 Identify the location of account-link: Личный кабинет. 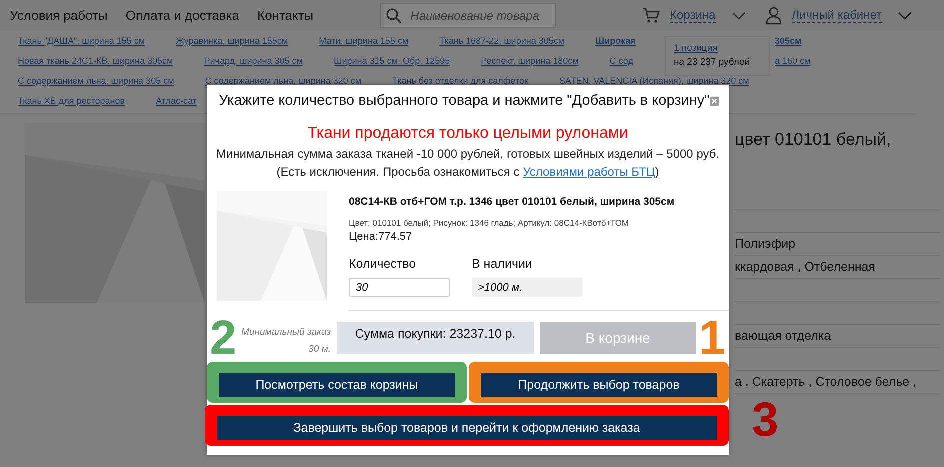
(837, 15).